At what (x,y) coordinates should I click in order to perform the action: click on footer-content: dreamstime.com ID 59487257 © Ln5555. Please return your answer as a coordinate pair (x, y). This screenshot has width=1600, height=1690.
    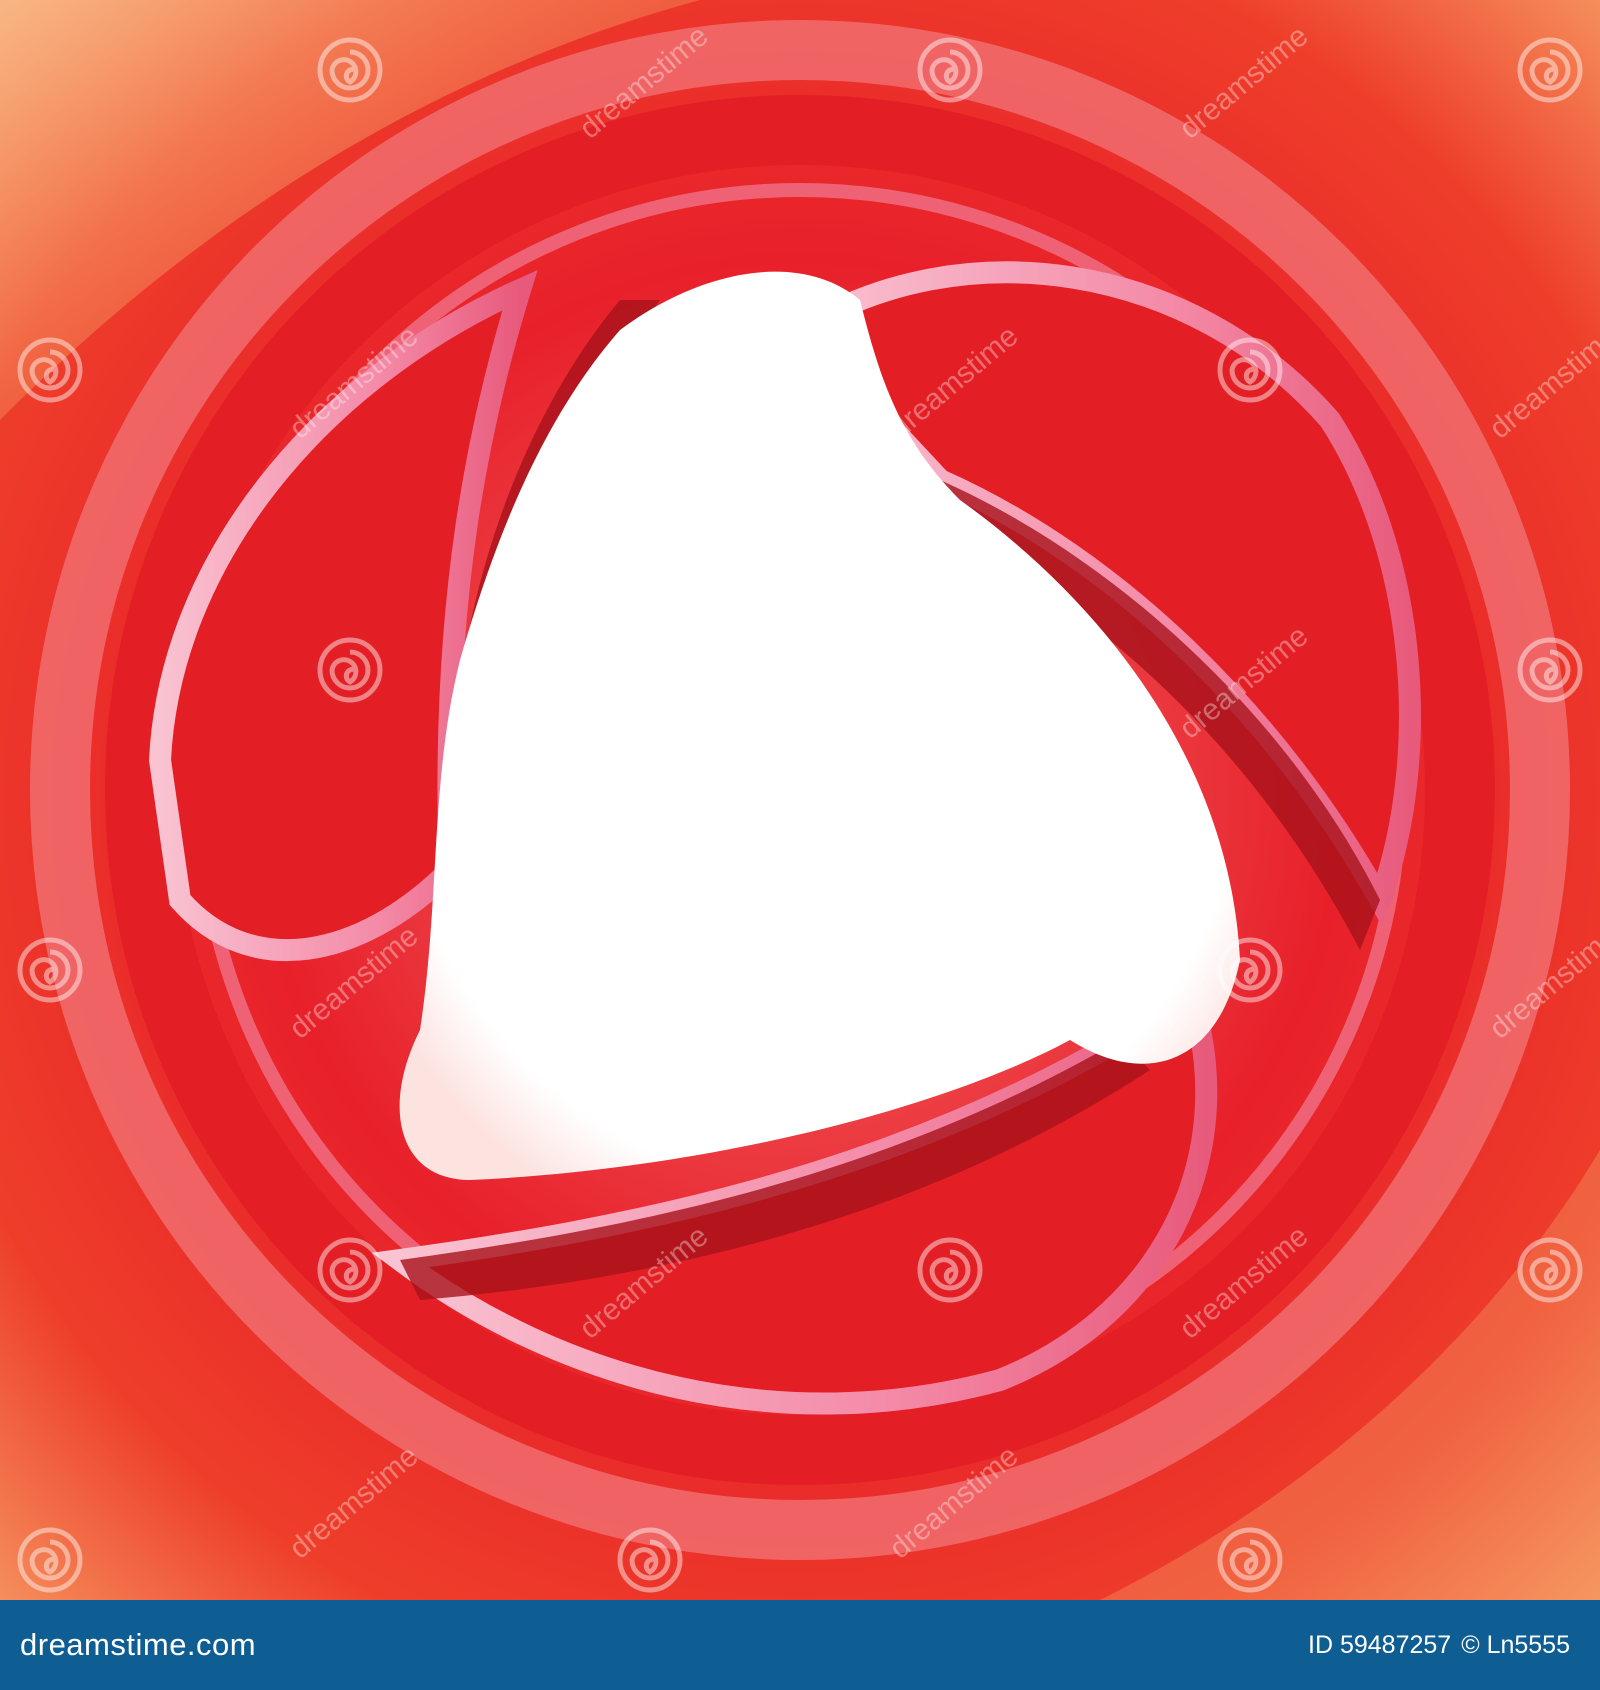
    Looking at the image, I should click on (800, 1645).